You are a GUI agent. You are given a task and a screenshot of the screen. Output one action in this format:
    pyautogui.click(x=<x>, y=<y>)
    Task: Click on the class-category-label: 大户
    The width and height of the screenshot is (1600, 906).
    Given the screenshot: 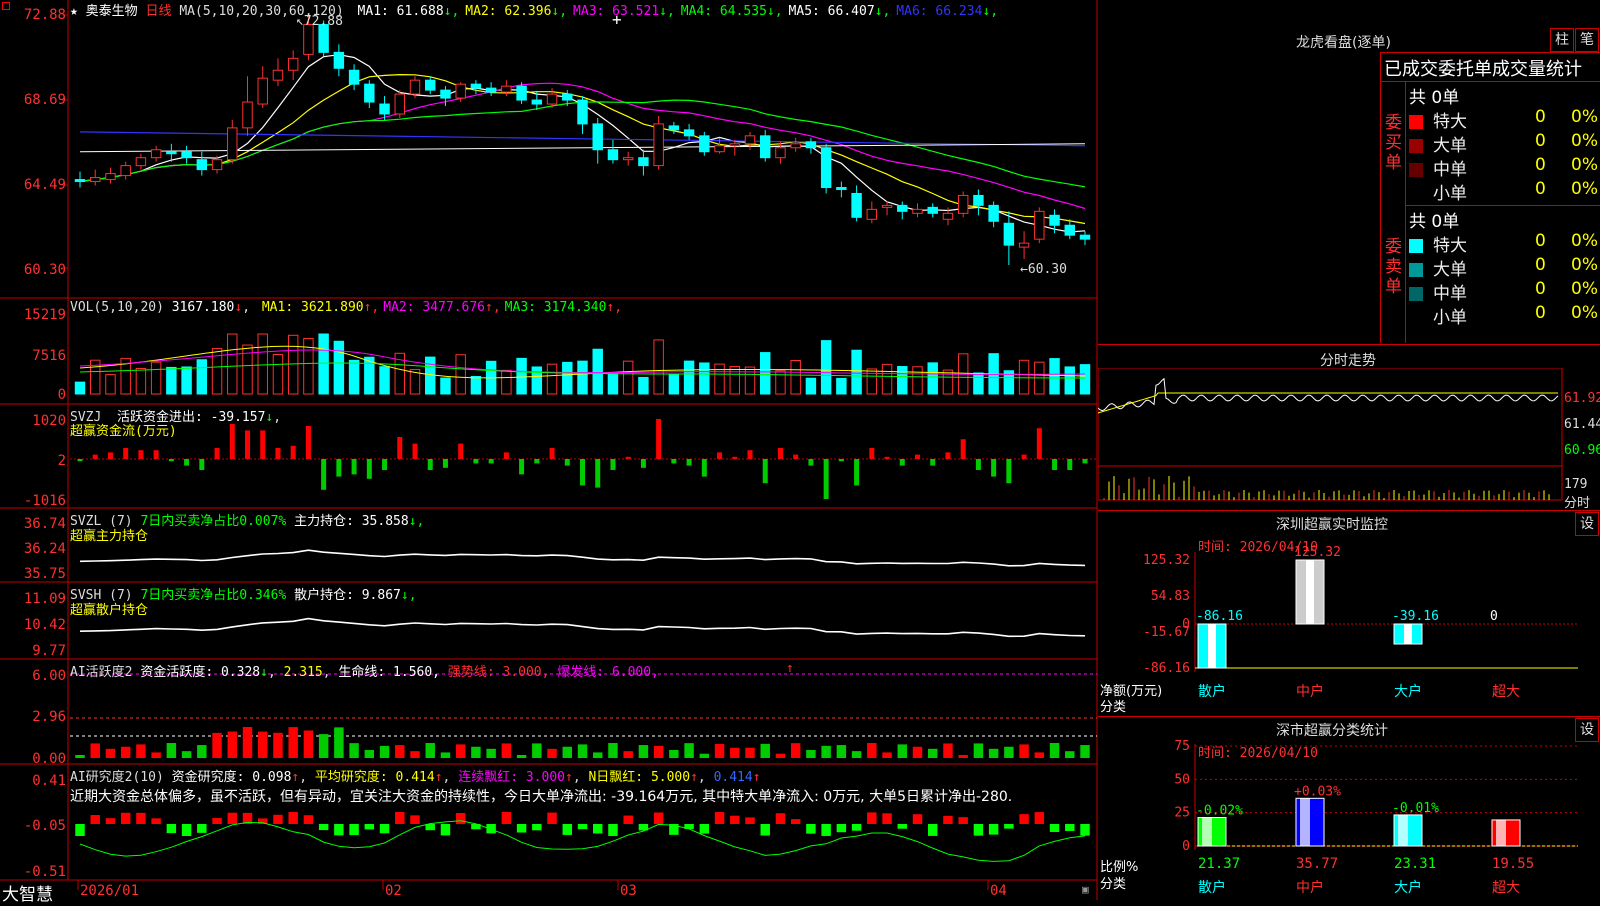 What is the action you would take?
    pyautogui.click(x=1408, y=887)
    